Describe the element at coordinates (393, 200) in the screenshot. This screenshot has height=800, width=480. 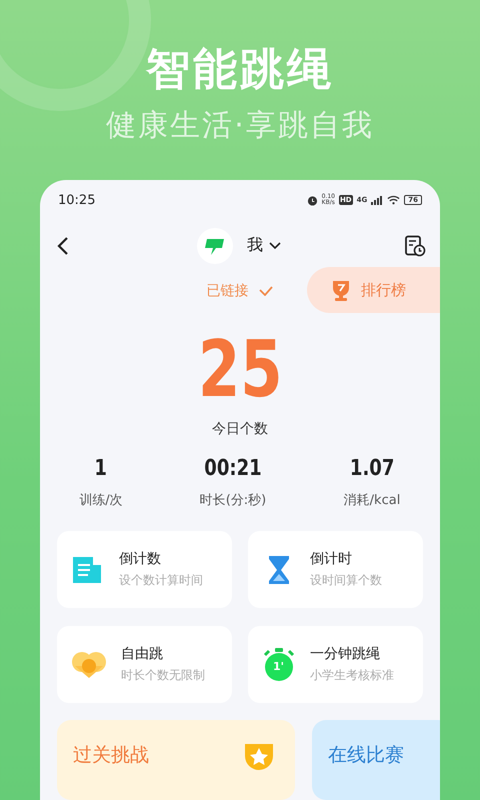
I see `wifi-icon` at that location.